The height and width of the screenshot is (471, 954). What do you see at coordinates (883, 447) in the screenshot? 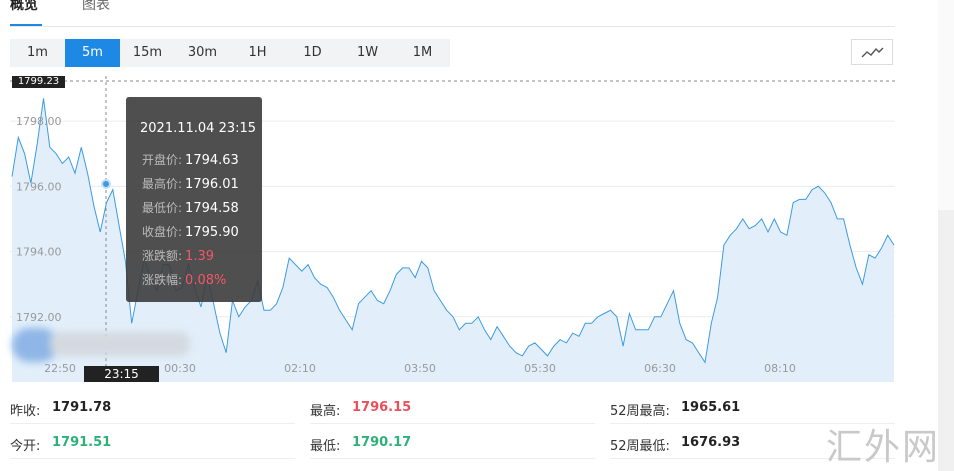
I see `watermark-logo: 汇外网` at bounding box center [883, 447].